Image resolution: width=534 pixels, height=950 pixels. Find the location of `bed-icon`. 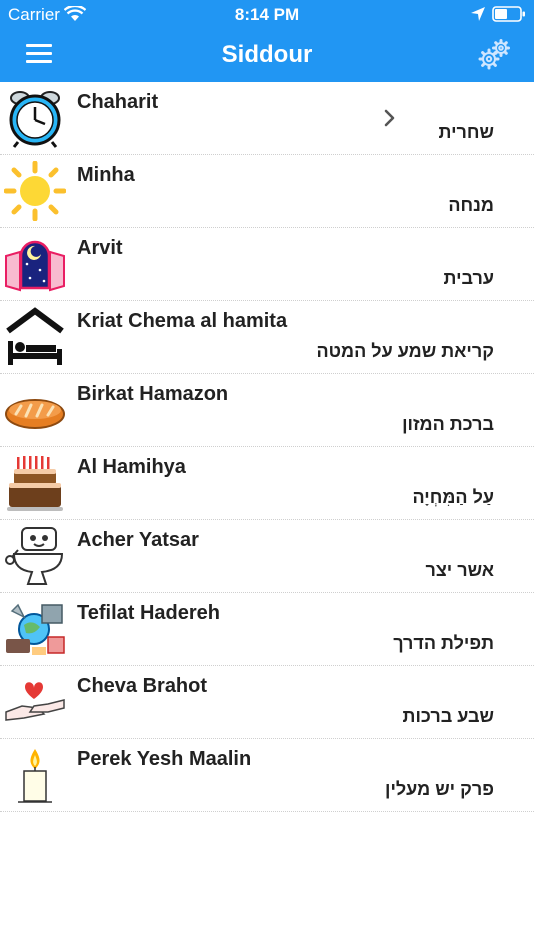

bed-icon is located at coordinates (35, 336).